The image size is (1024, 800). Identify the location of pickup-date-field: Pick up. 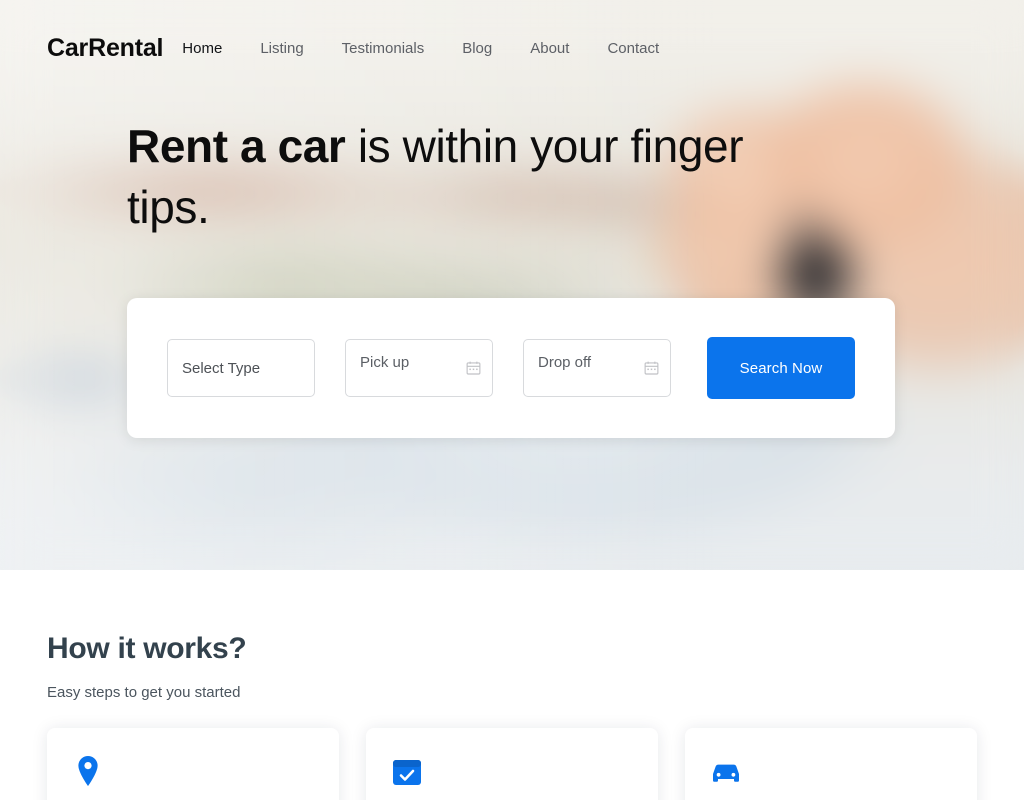
(419, 368).